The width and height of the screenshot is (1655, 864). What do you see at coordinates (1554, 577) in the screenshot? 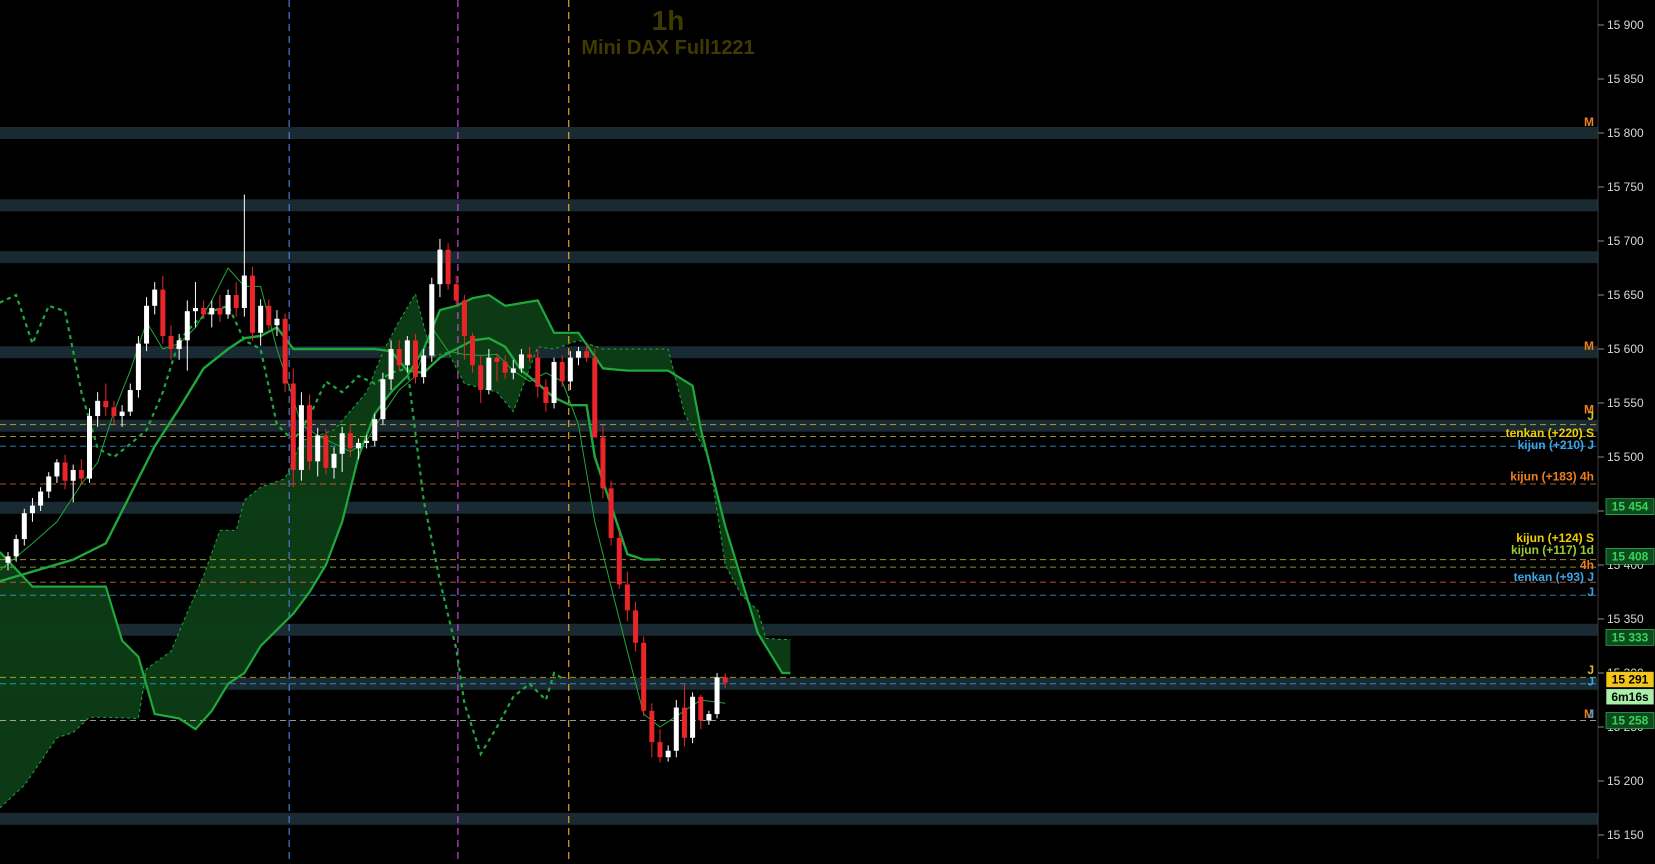
I see `level-label: tenkan (+93) J` at bounding box center [1554, 577].